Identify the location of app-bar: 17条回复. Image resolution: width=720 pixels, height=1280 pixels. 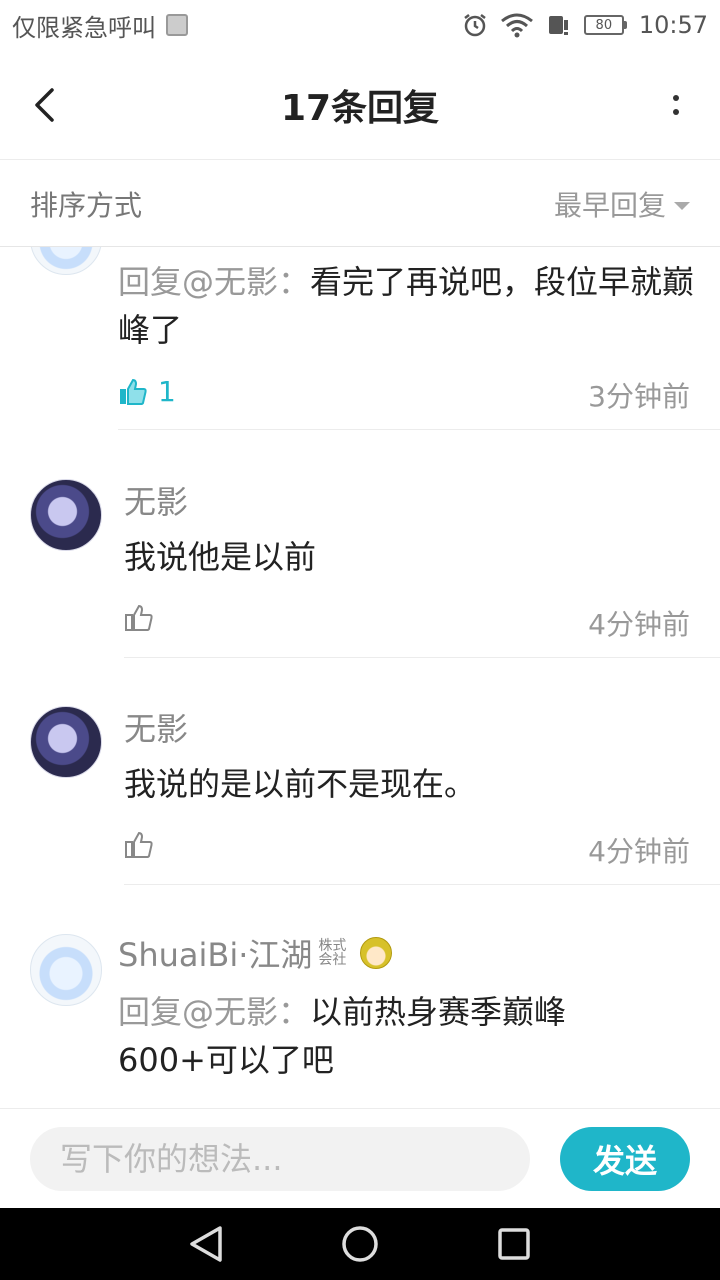
(360, 105).